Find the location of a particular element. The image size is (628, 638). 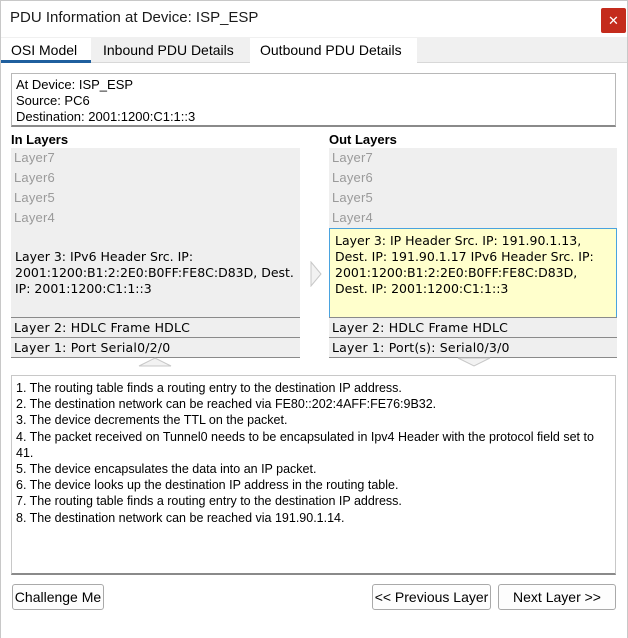

in-layer-7: Layer7 is located at coordinates (155, 158).